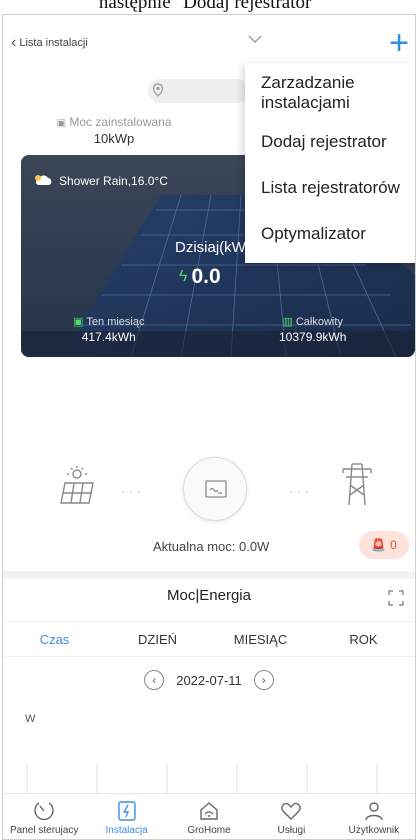 The width and height of the screenshot is (418, 840). What do you see at coordinates (211, 546) in the screenshot?
I see `actual-power: Aktualna moc: 0.0W` at bounding box center [211, 546].